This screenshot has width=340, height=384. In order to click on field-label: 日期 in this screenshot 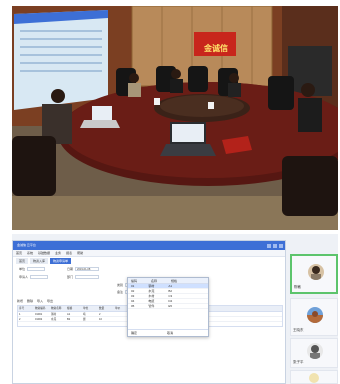, I will do `click(70, 269)`.